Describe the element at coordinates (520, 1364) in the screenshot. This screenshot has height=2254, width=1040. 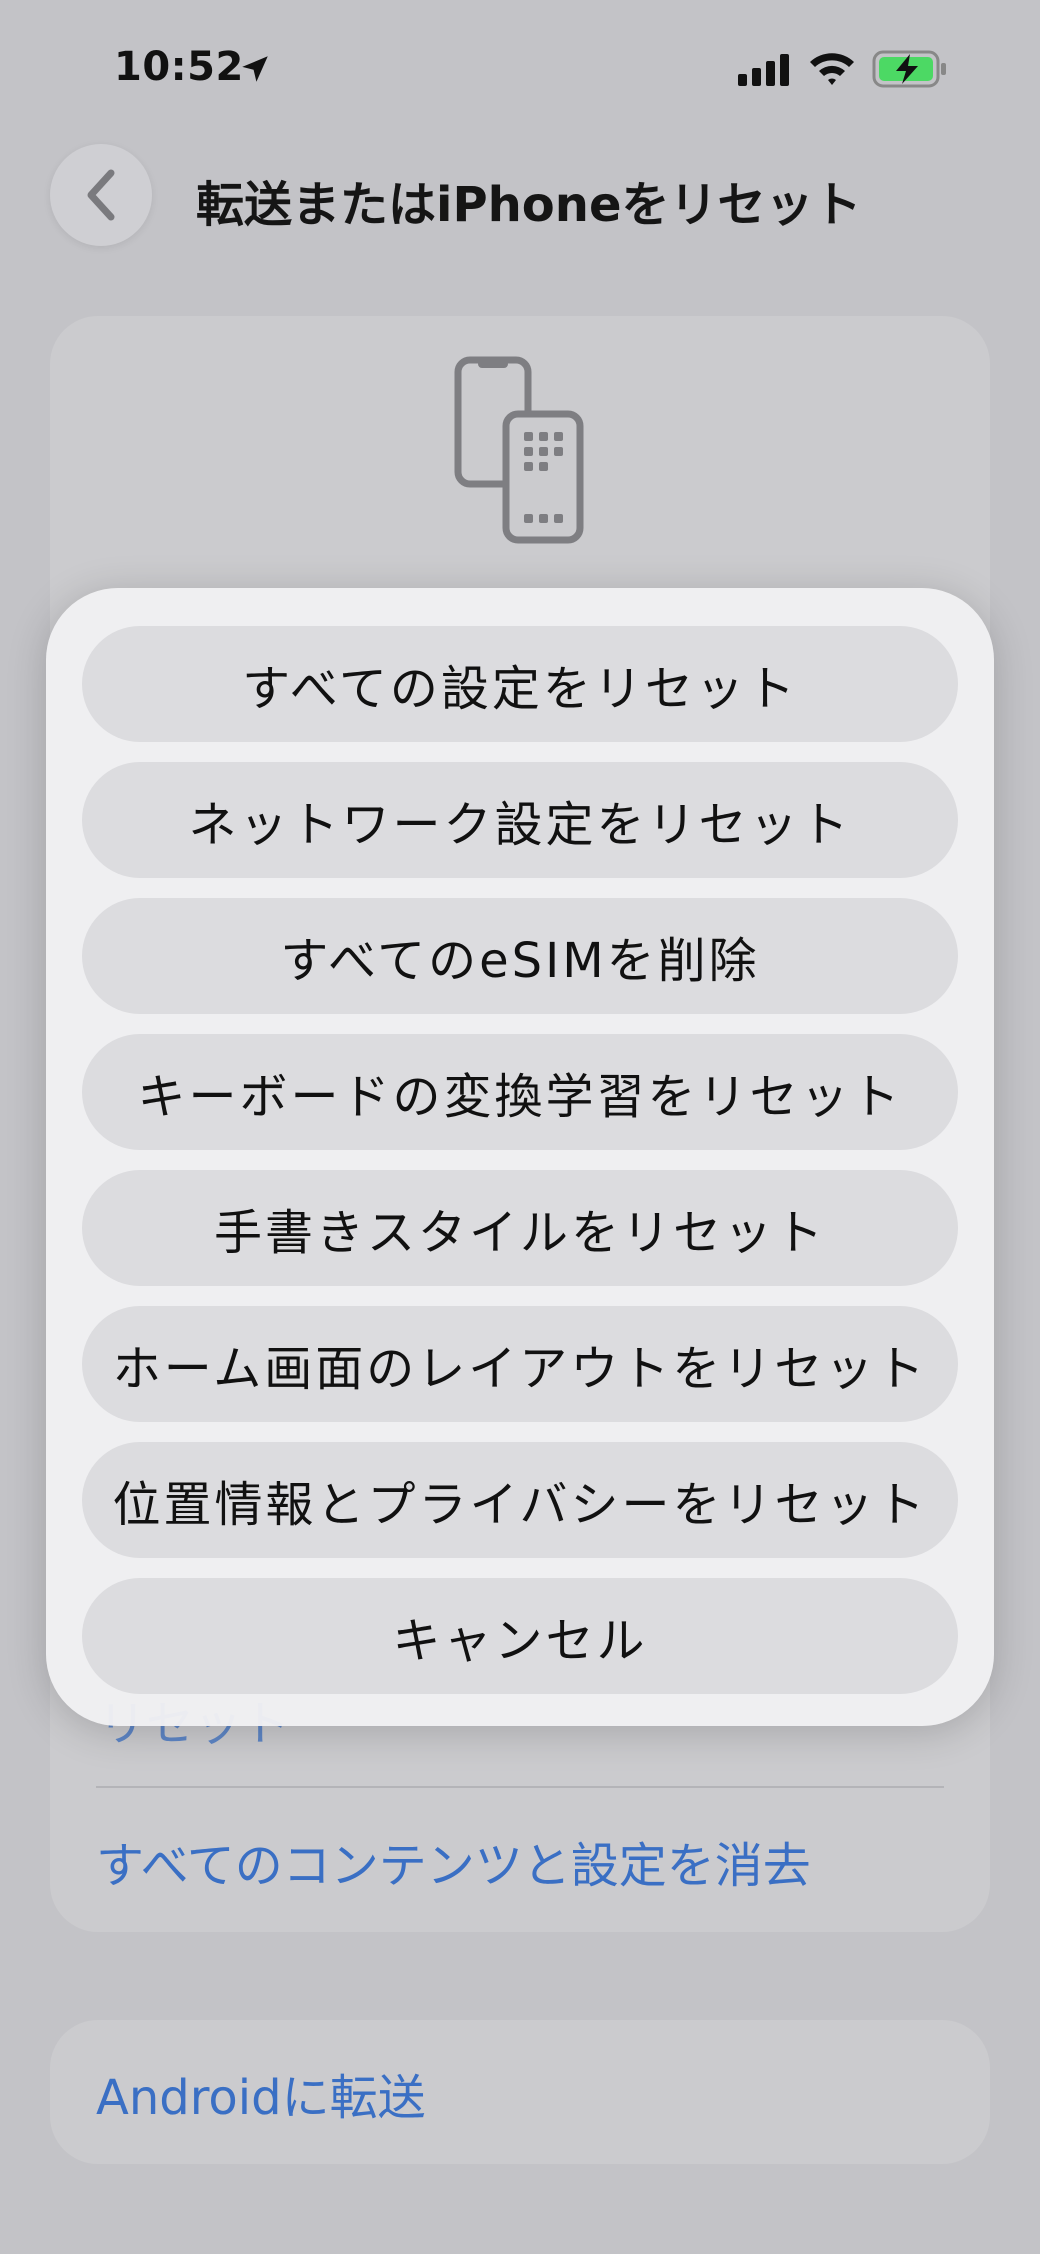
I see `reset-home-layout-button: ホーム画面のレイアウトをリセット` at that location.